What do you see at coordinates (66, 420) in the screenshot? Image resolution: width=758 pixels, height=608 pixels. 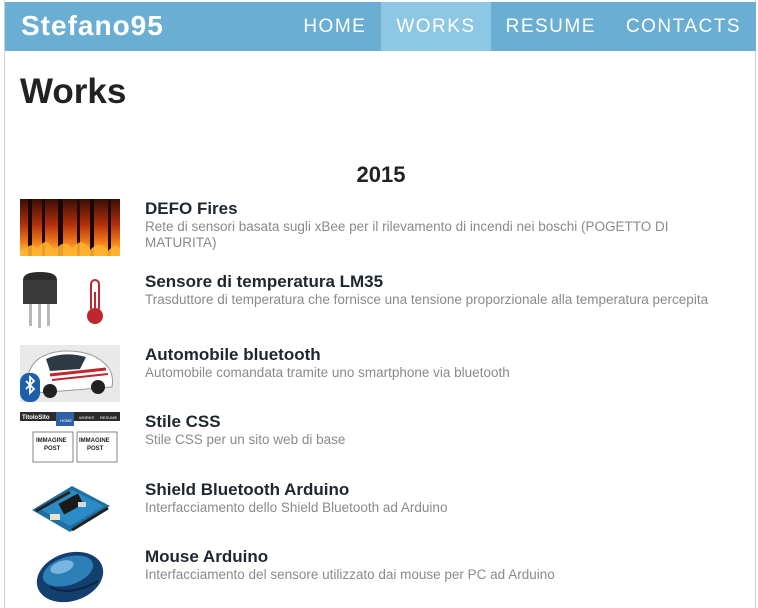 I see `mockup-nav-home: HOME` at bounding box center [66, 420].